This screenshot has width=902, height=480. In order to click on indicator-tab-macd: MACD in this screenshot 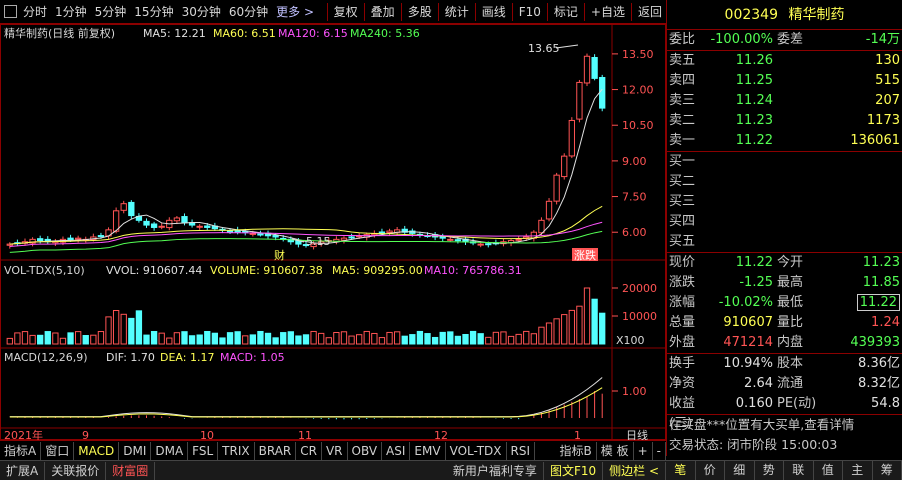, I will do `click(97, 450)`.